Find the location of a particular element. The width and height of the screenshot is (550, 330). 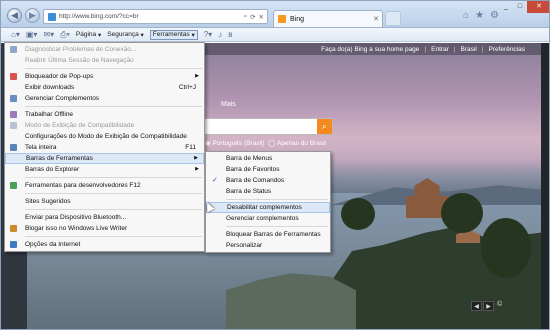

tools-menu-item-barras-de-ferramentas: Barras de Ferramentas ▶ is located at coordinates (104, 158).